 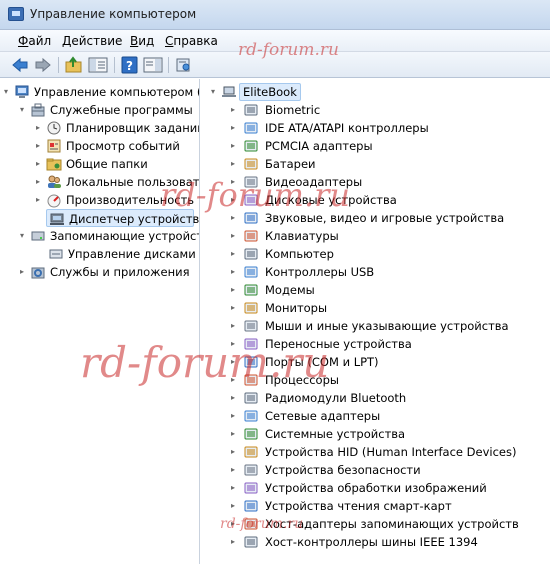 What do you see at coordinates (290, 164) in the screenshot?
I see `tree-label: Батареи` at bounding box center [290, 164].